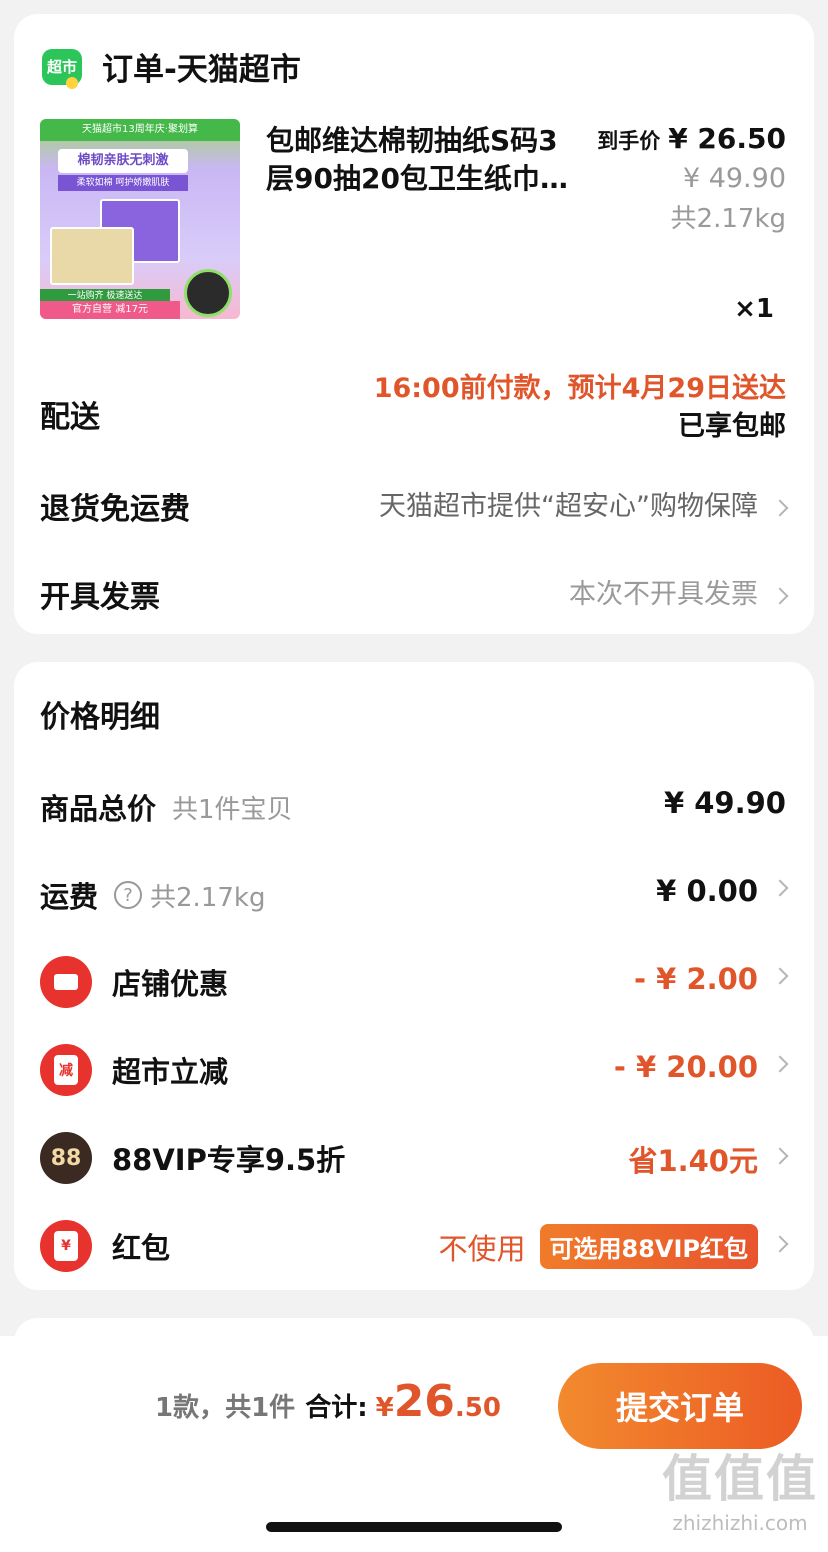  Describe the element at coordinates (740, 1479) in the screenshot. I see `watermark-logo: 值值值` at that location.